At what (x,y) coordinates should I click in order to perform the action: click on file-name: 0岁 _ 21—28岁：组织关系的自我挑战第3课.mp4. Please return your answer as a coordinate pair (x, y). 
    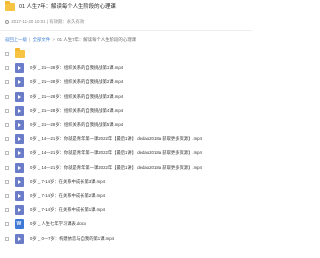
    Looking at the image, I should click on (76, 97).